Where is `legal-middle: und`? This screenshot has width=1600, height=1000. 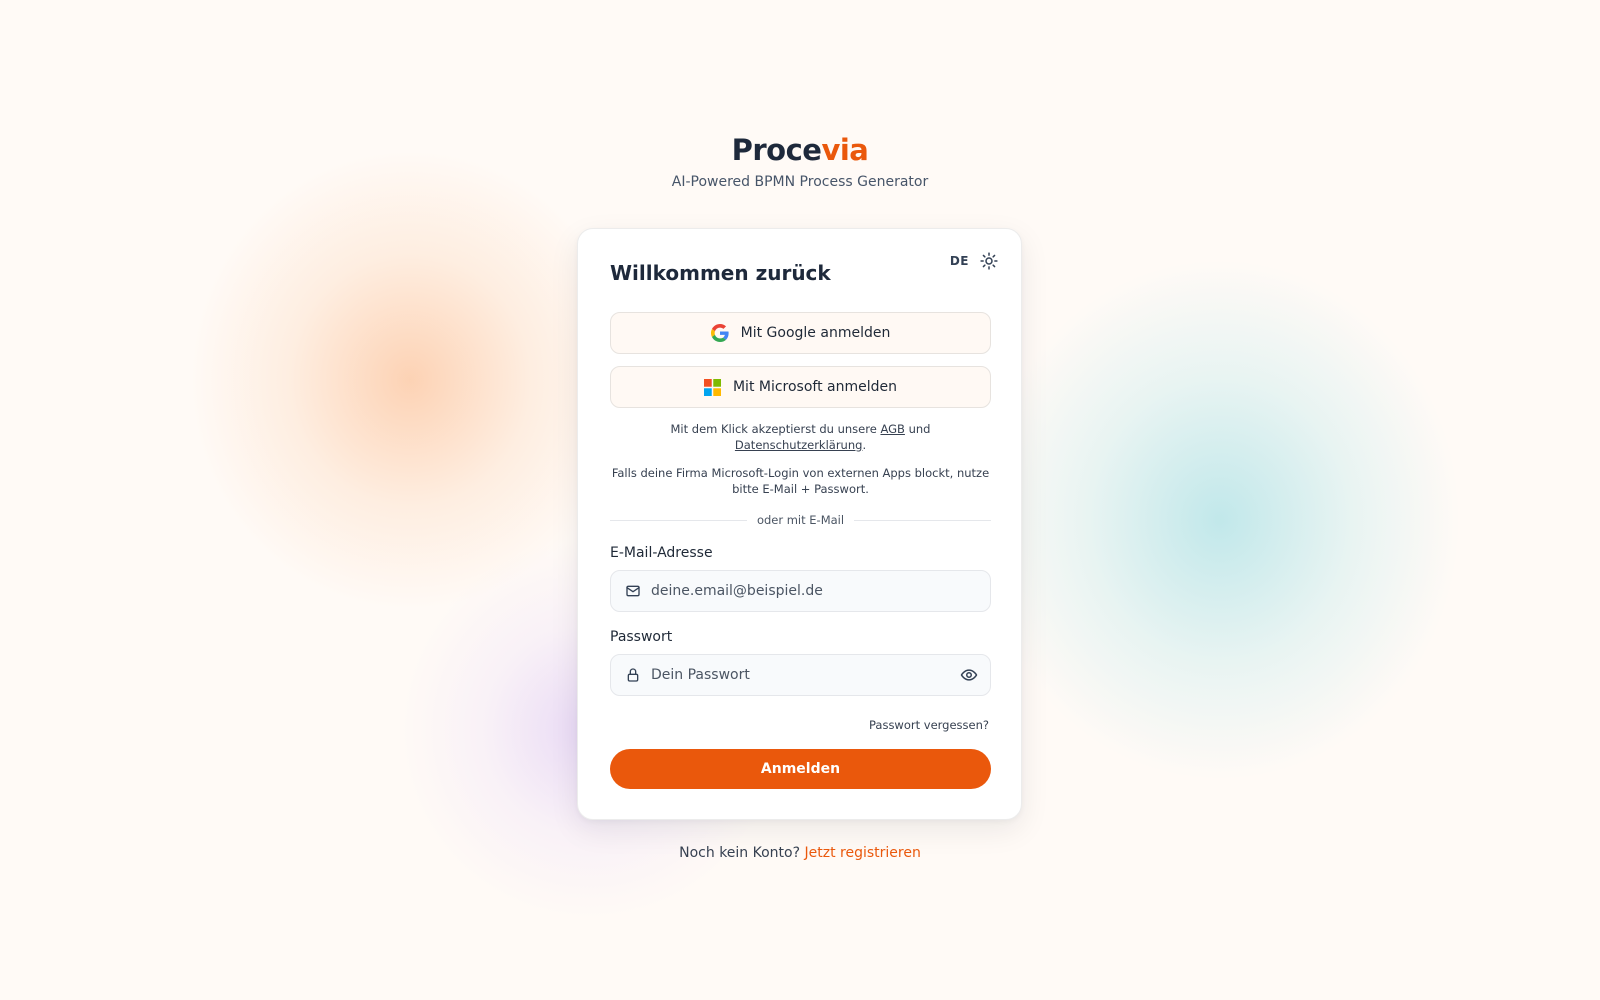
legal-middle: und is located at coordinates (917, 429).